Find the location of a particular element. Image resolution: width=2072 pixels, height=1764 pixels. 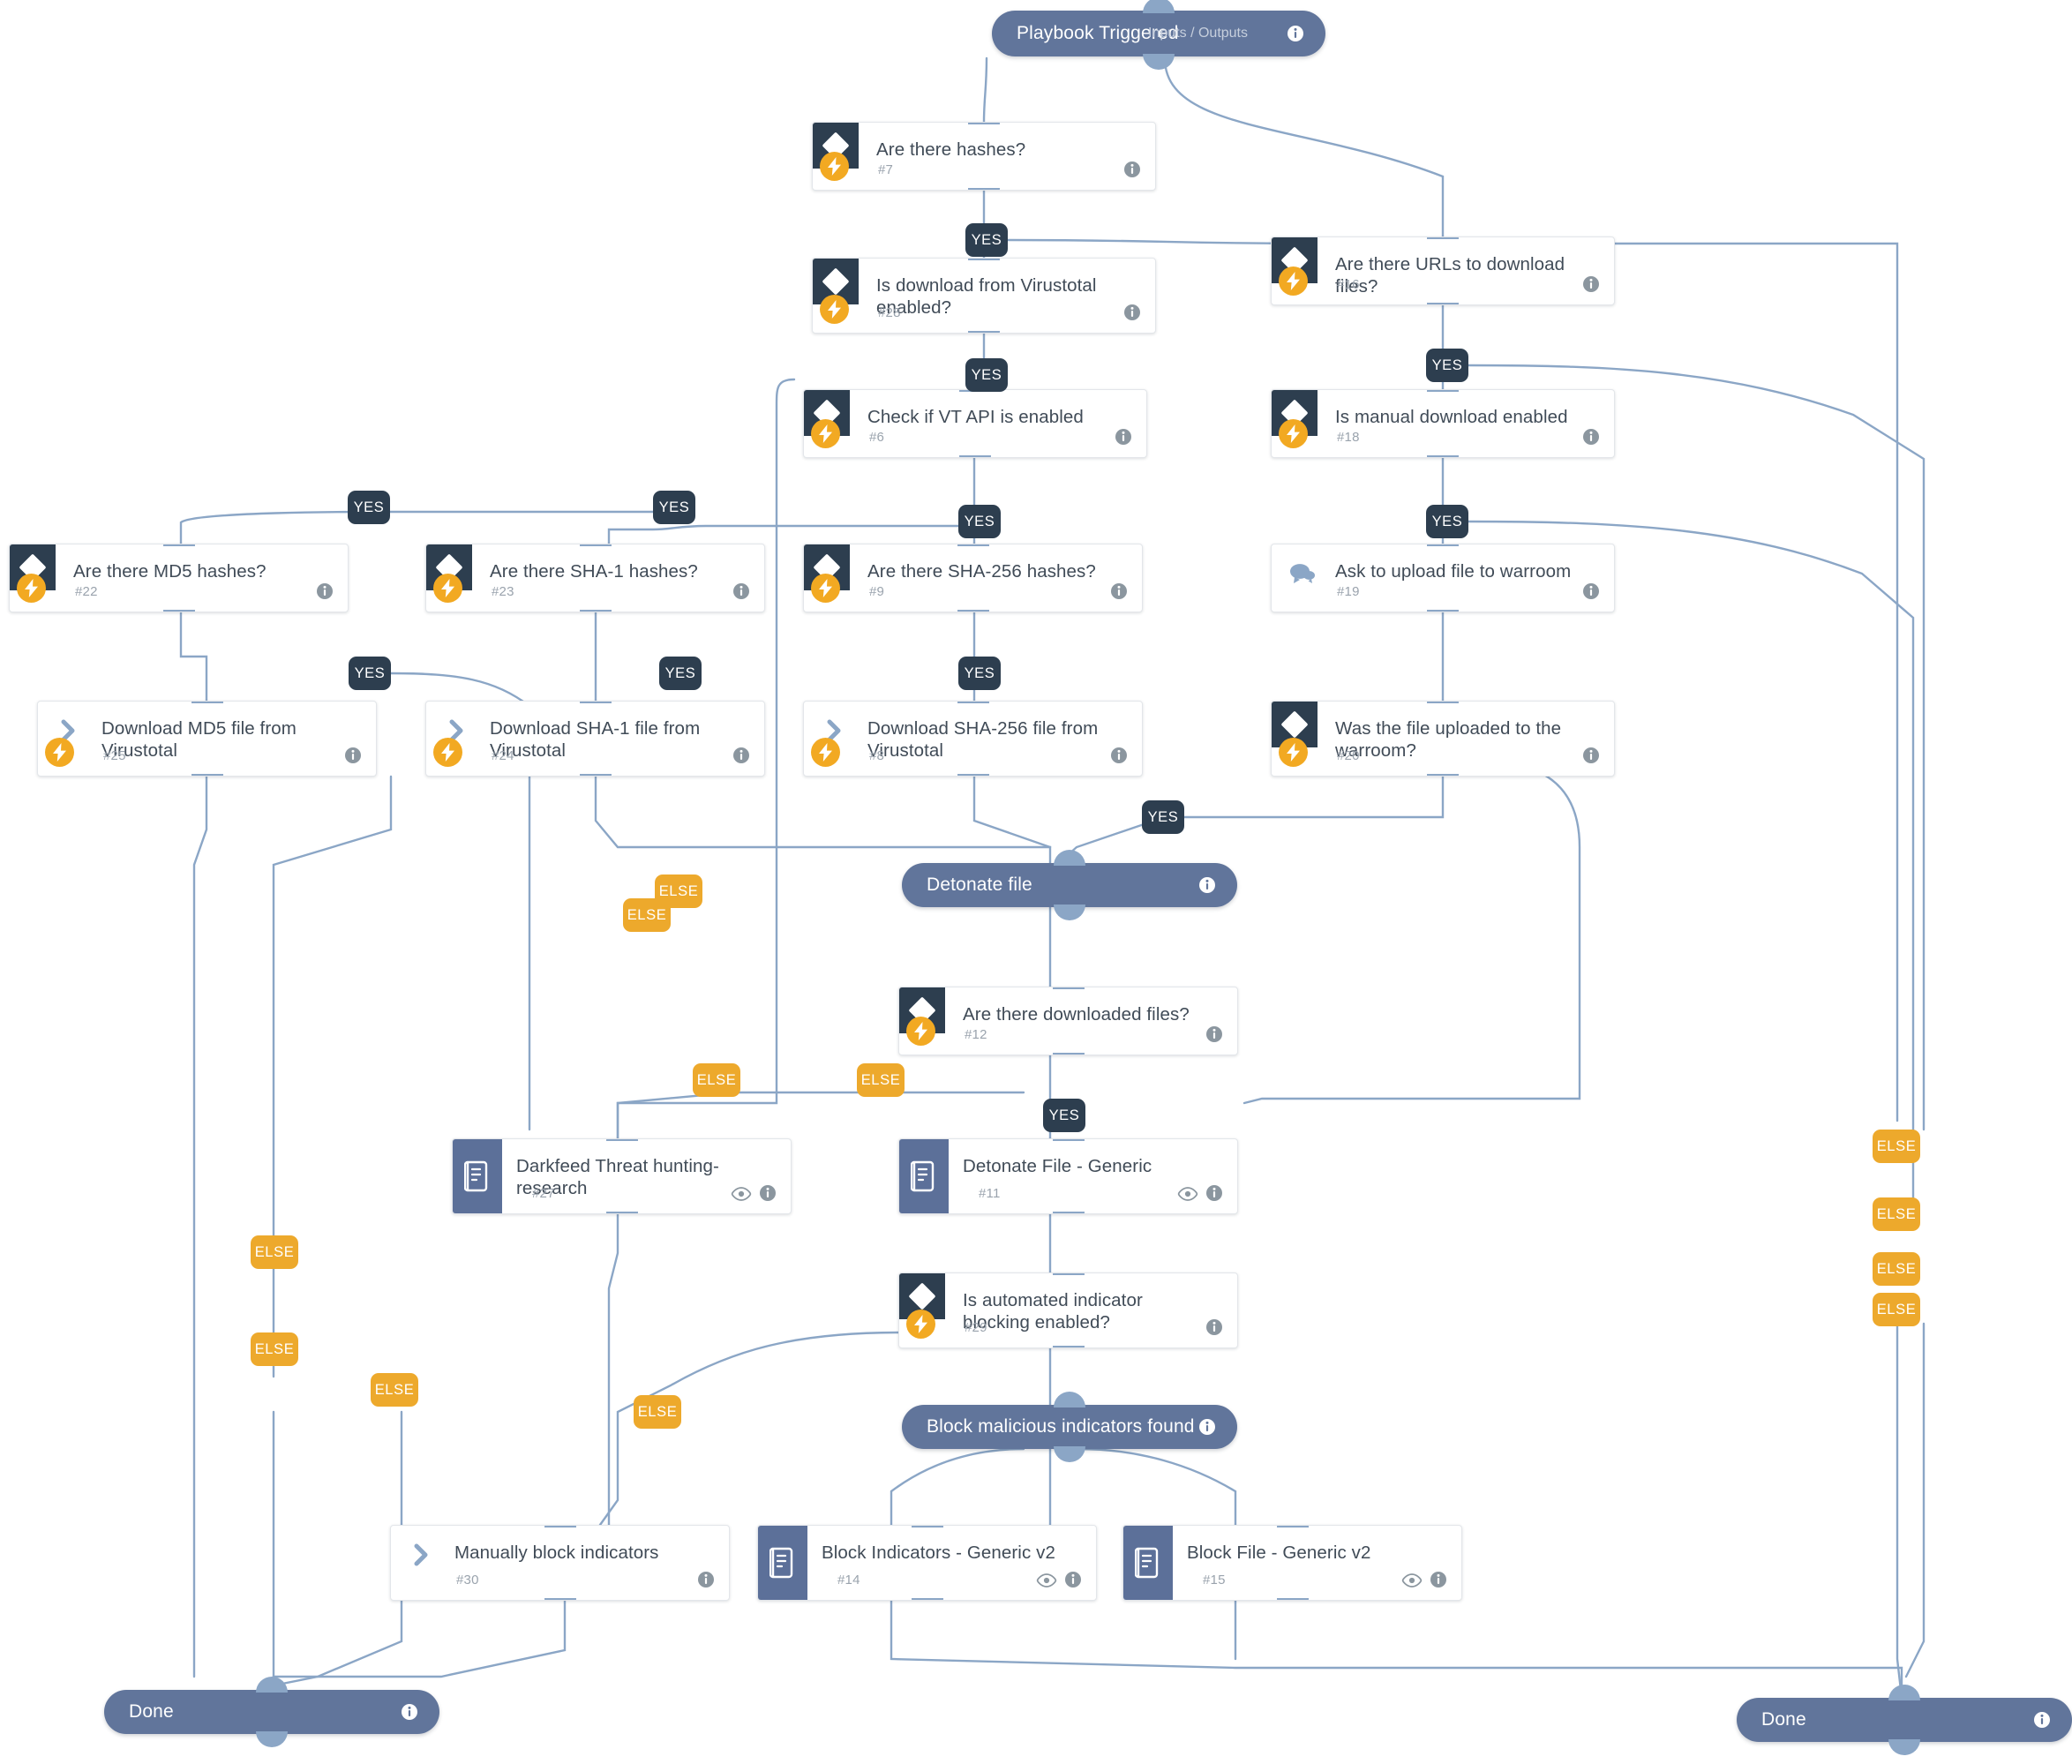

node-title: Block Indicators - Generic v2 is located at coordinates (939, 1553).